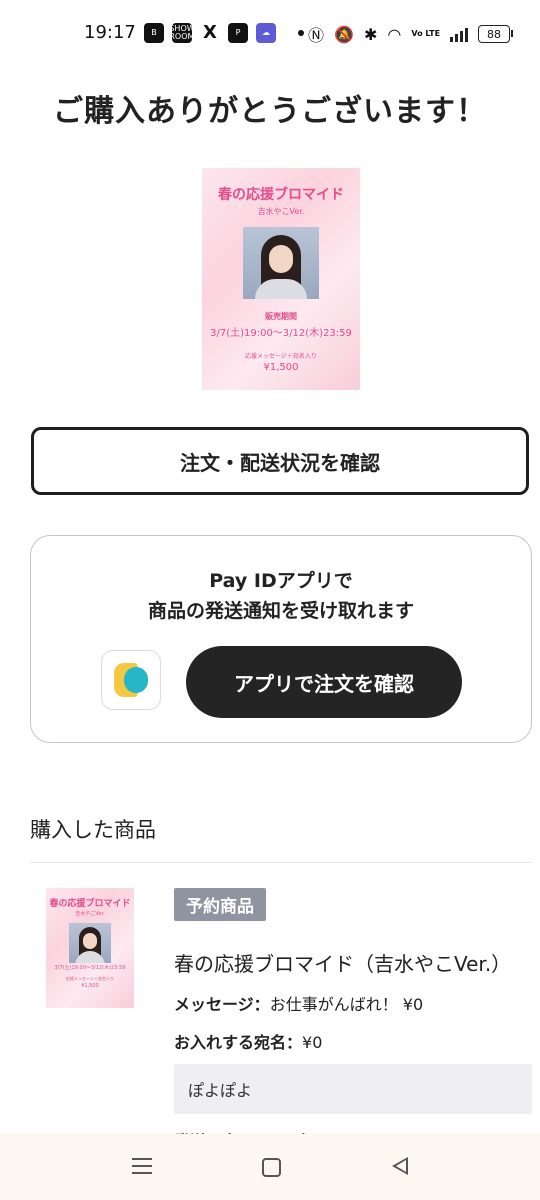 Image resolution: width=540 pixels, height=1200 pixels. I want to click on product-name: 春の応援ブロマイド（吉水やこVer.）, so click(343, 964).